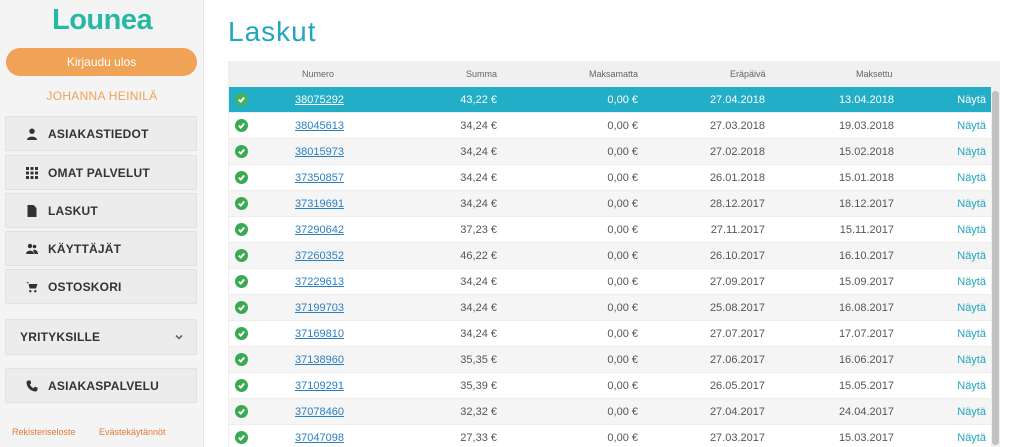 The image size is (1023, 447). Describe the element at coordinates (60, 337) in the screenshot. I see `nav-item-label: YRITYKSILLE` at that location.